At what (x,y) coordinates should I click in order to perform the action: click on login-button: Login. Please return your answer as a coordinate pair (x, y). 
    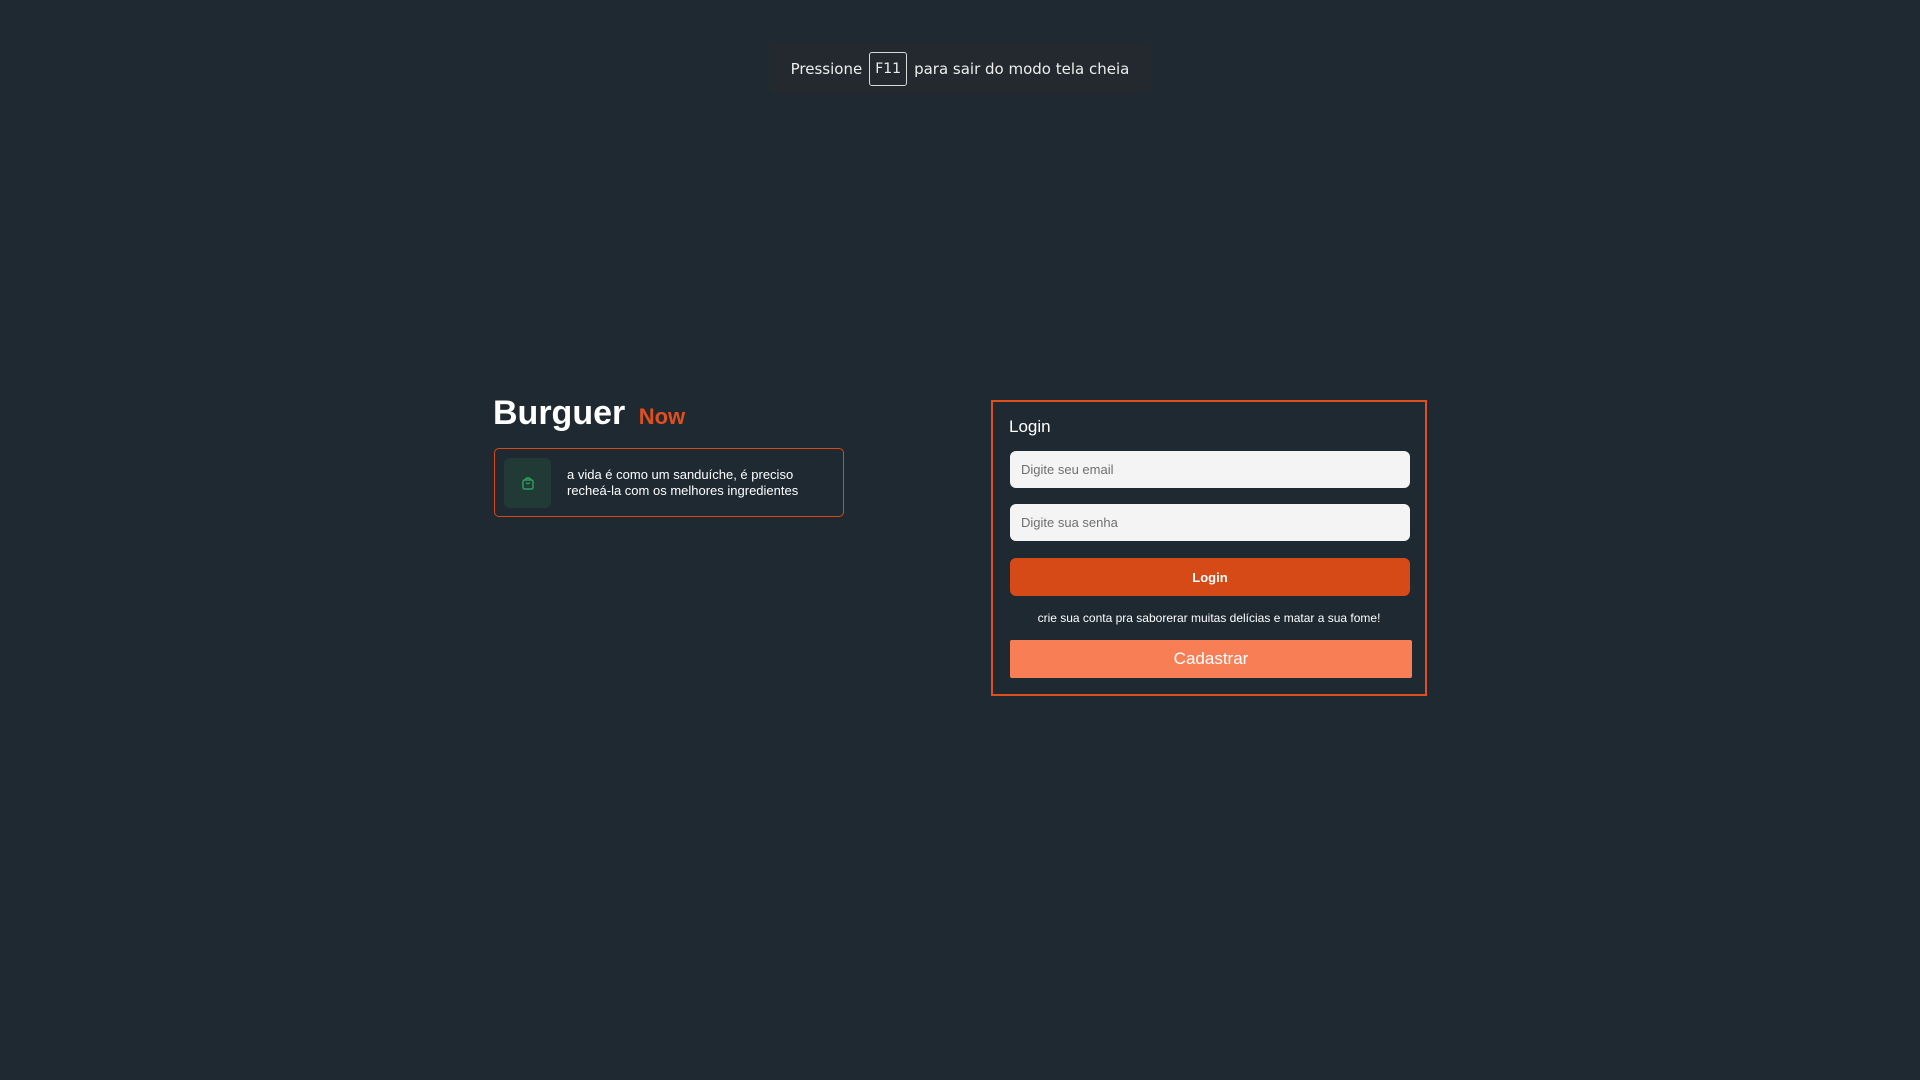
    Looking at the image, I should click on (1210, 577).